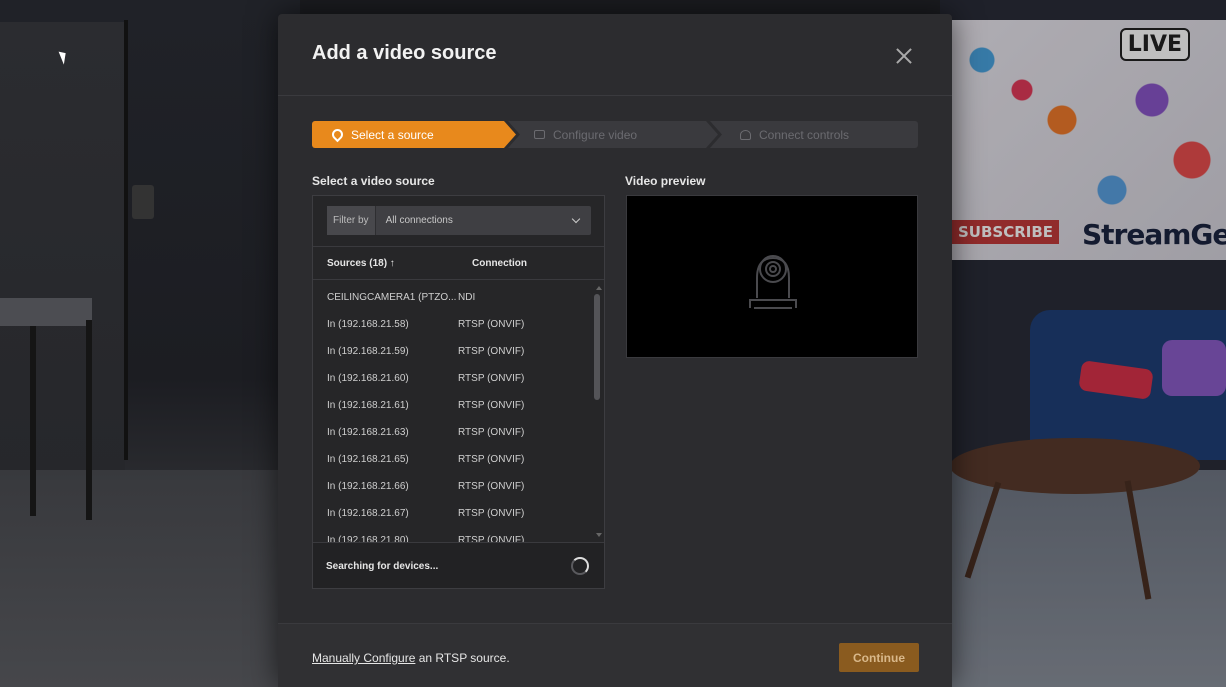 The height and width of the screenshot is (687, 1226). Describe the element at coordinates (904, 56) in the screenshot. I see `close-icon` at that location.